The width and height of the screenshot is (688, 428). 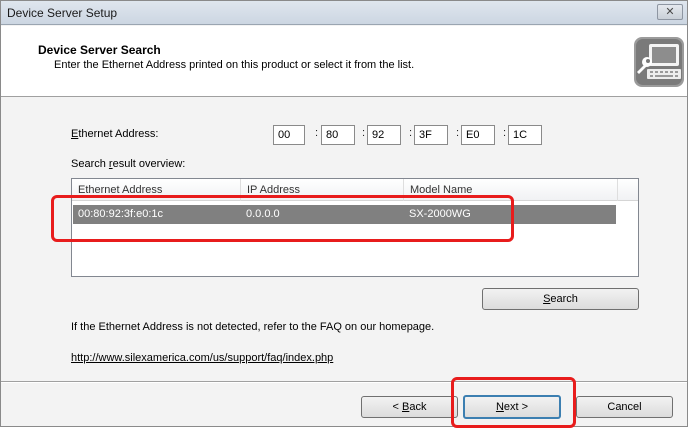 I want to click on row-ip-address: 0.0.0.0, so click(x=263, y=214).